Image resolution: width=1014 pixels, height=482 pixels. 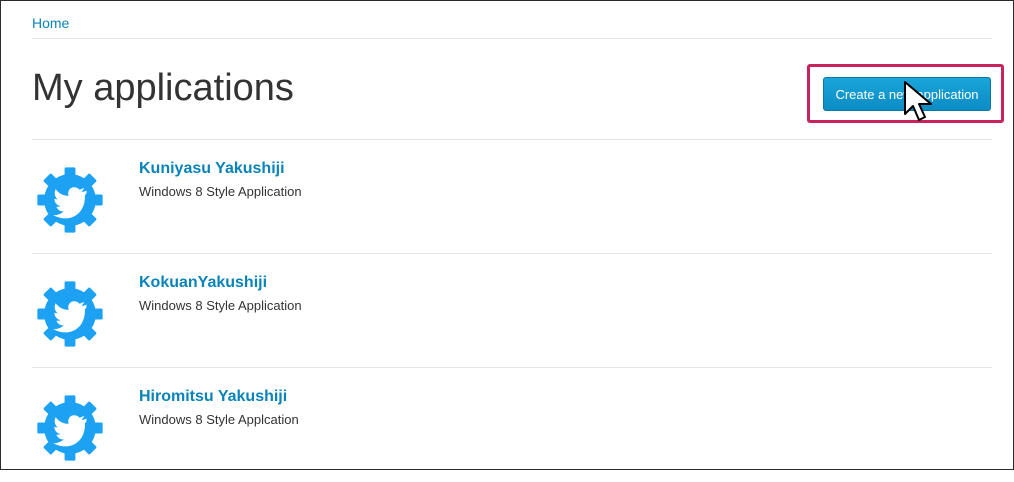 What do you see at coordinates (918, 101) in the screenshot?
I see `mouse-pointer-icon` at bounding box center [918, 101].